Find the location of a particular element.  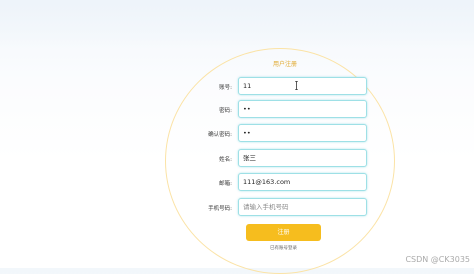

confirm-password-label: 确认密码: is located at coordinates (220, 135).